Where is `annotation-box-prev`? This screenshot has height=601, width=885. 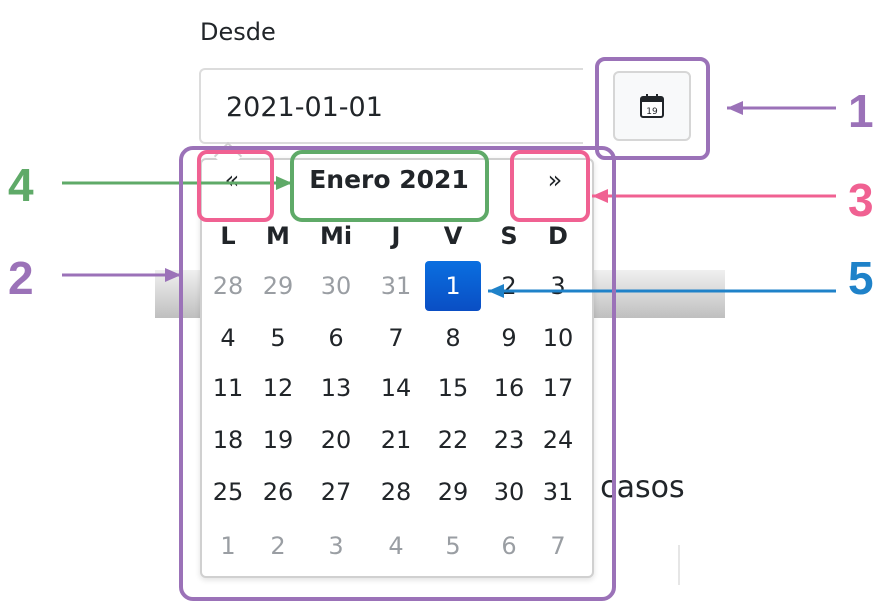 annotation-box-prev is located at coordinates (235, 186).